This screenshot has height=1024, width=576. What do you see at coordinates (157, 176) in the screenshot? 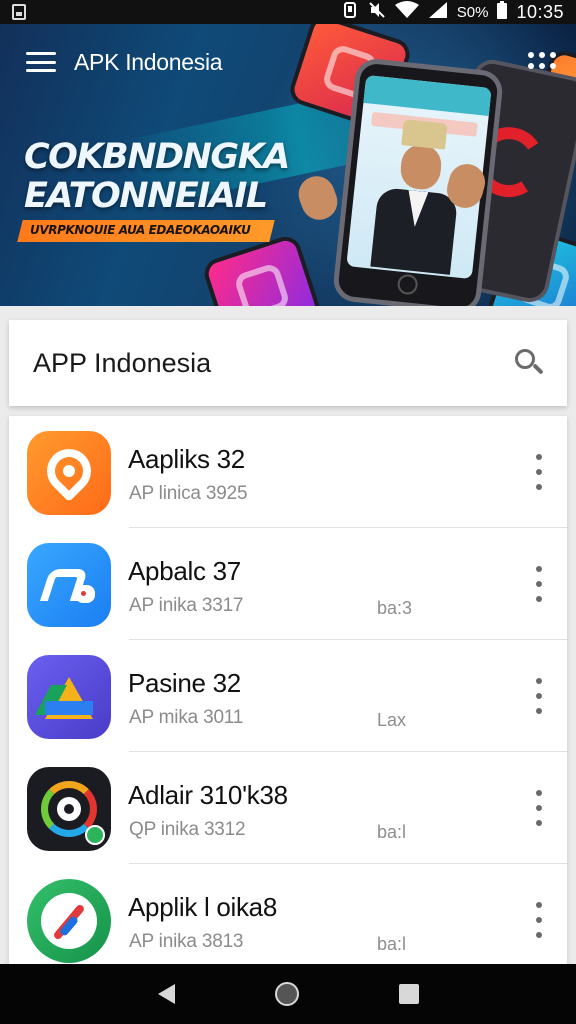
I see `banner-headline: COKBNDNGKA EATONNEIAIL` at bounding box center [157, 176].